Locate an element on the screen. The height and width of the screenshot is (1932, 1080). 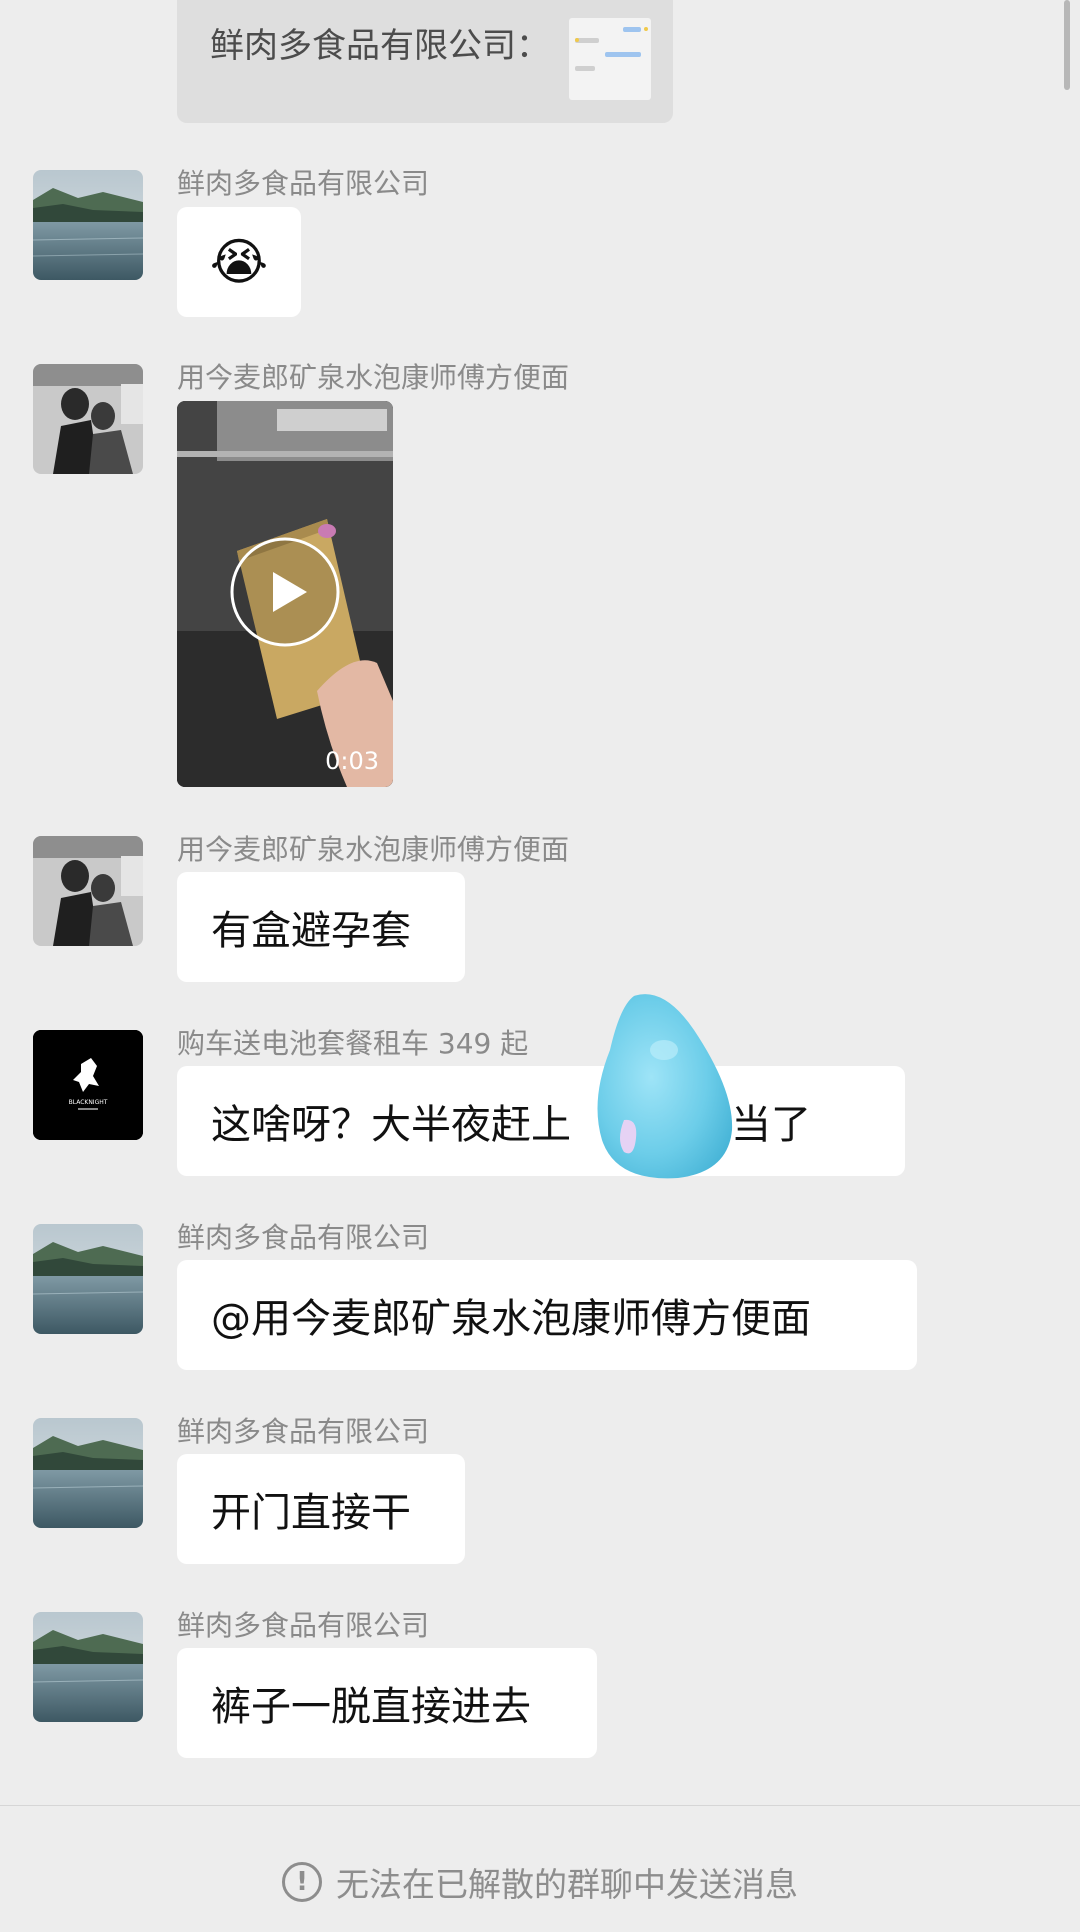
play-icon is located at coordinates (285, 592).